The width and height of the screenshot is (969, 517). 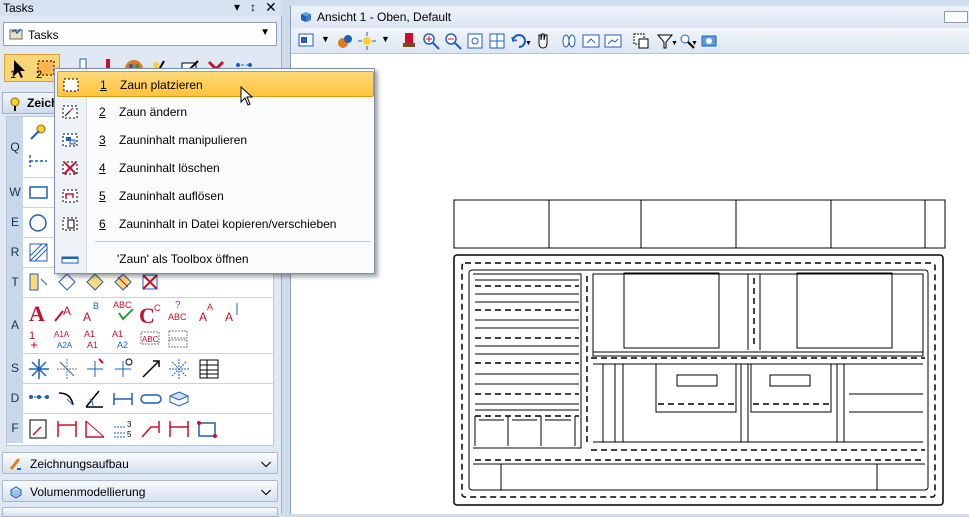 What do you see at coordinates (65, 339) in the screenshot?
I see `display-text-attributes-icon: A1AA2A` at bounding box center [65, 339].